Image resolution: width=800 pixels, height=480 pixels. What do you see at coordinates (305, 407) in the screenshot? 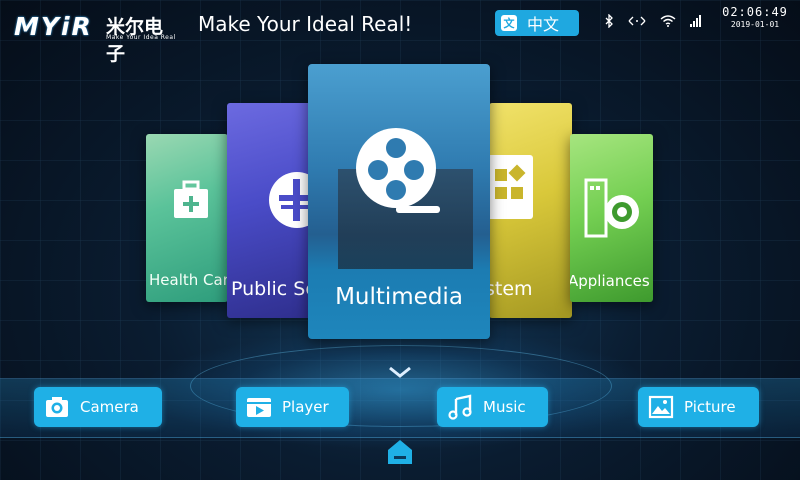
I see `player-label: Player` at bounding box center [305, 407].